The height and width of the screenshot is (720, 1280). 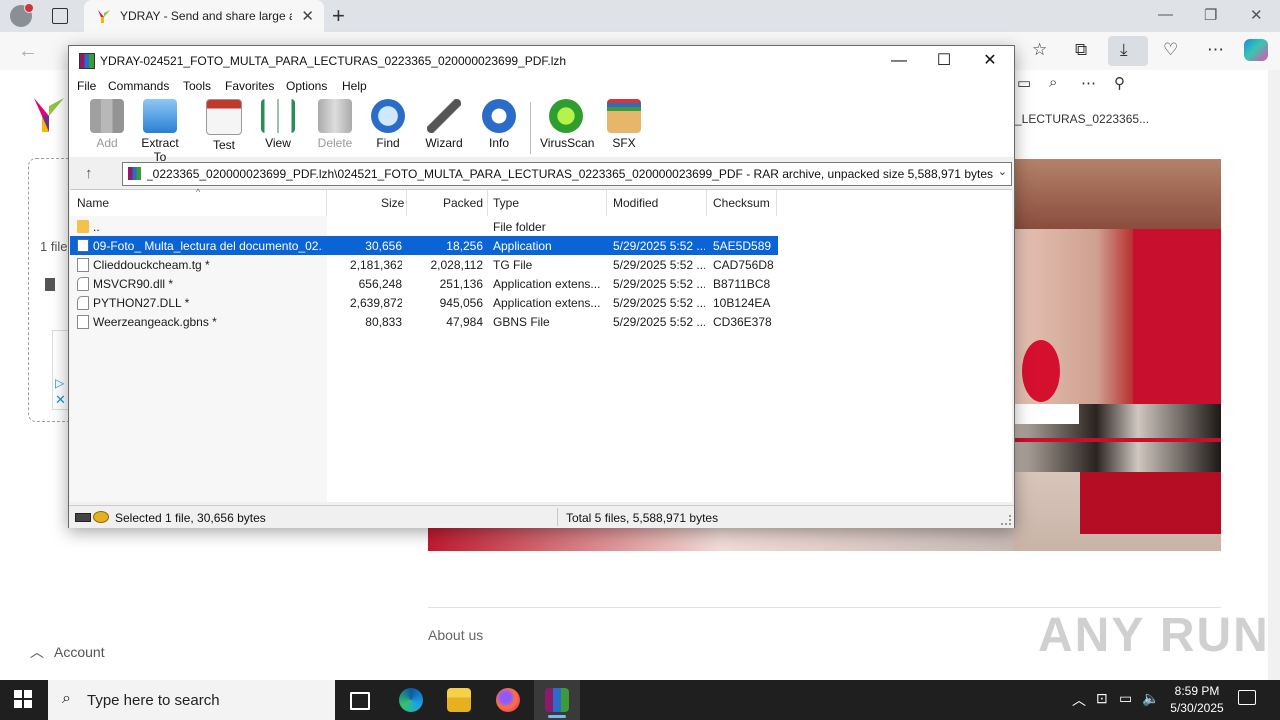 I want to click on browser-tab-ydray: YDRAY - Send and share large and ✕, so click(x=204, y=16).